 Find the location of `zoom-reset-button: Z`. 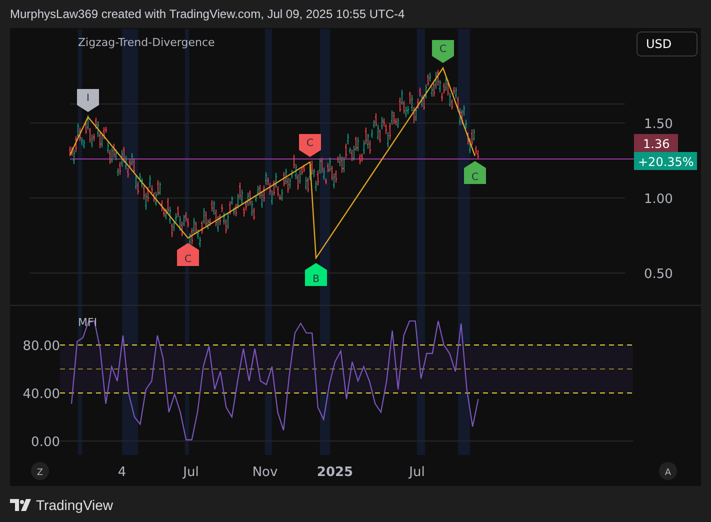

zoom-reset-button: Z is located at coordinates (40, 471).